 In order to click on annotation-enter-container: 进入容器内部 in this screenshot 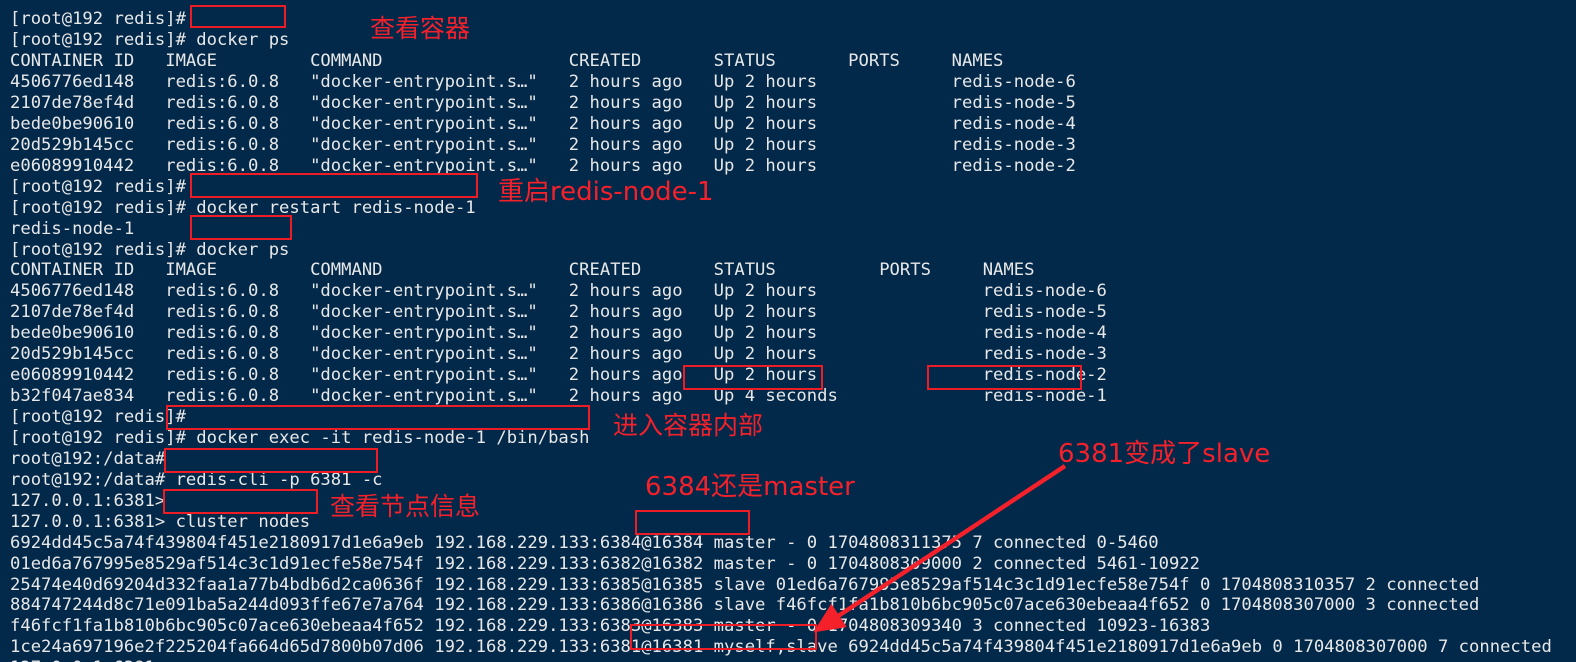, I will do `click(688, 425)`.